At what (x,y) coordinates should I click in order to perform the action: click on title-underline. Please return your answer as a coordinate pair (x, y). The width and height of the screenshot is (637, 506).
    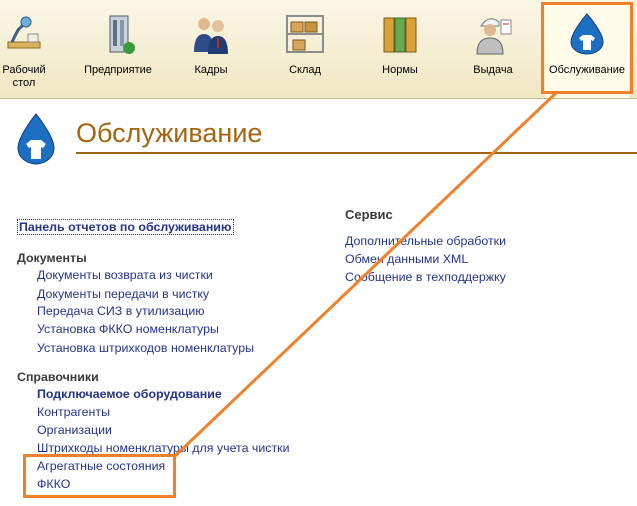
    Looking at the image, I should click on (356, 153).